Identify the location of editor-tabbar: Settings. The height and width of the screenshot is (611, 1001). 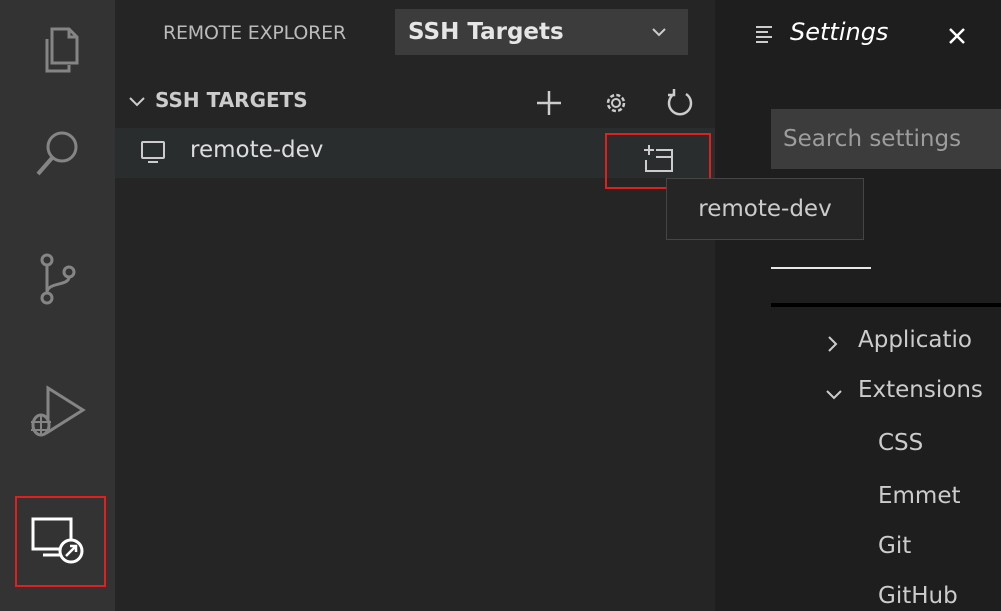
(858, 35).